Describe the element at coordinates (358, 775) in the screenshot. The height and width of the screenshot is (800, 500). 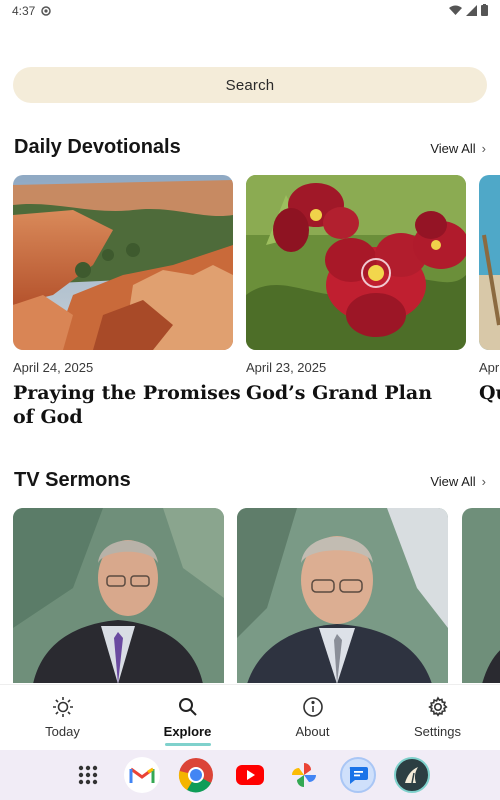
I see `messages-icon` at that location.